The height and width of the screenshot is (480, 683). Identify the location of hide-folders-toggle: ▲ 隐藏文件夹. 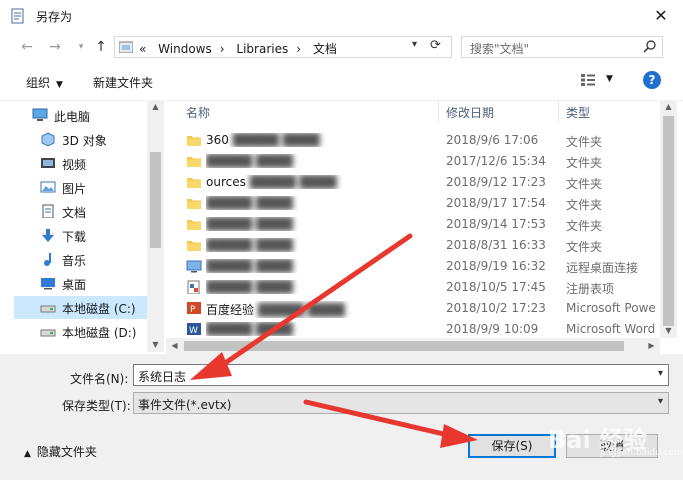
(60, 451).